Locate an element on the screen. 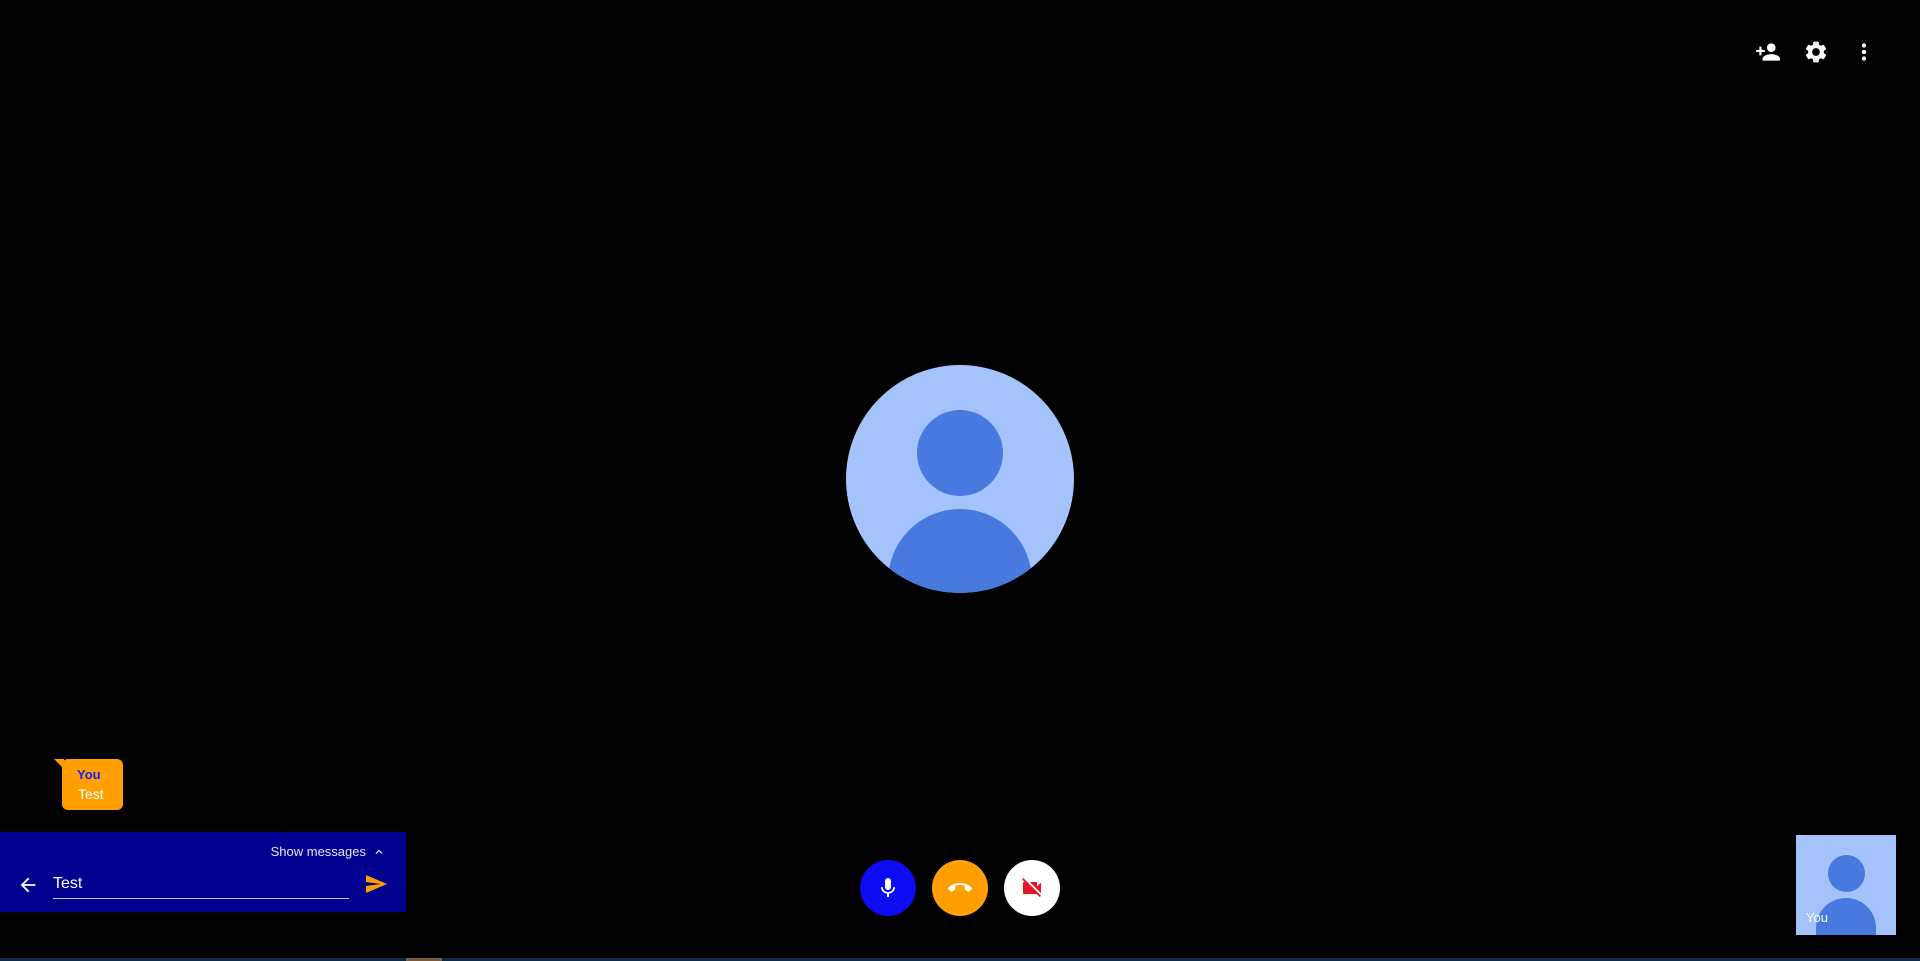  videocam-off-icon is located at coordinates (1031, 887).